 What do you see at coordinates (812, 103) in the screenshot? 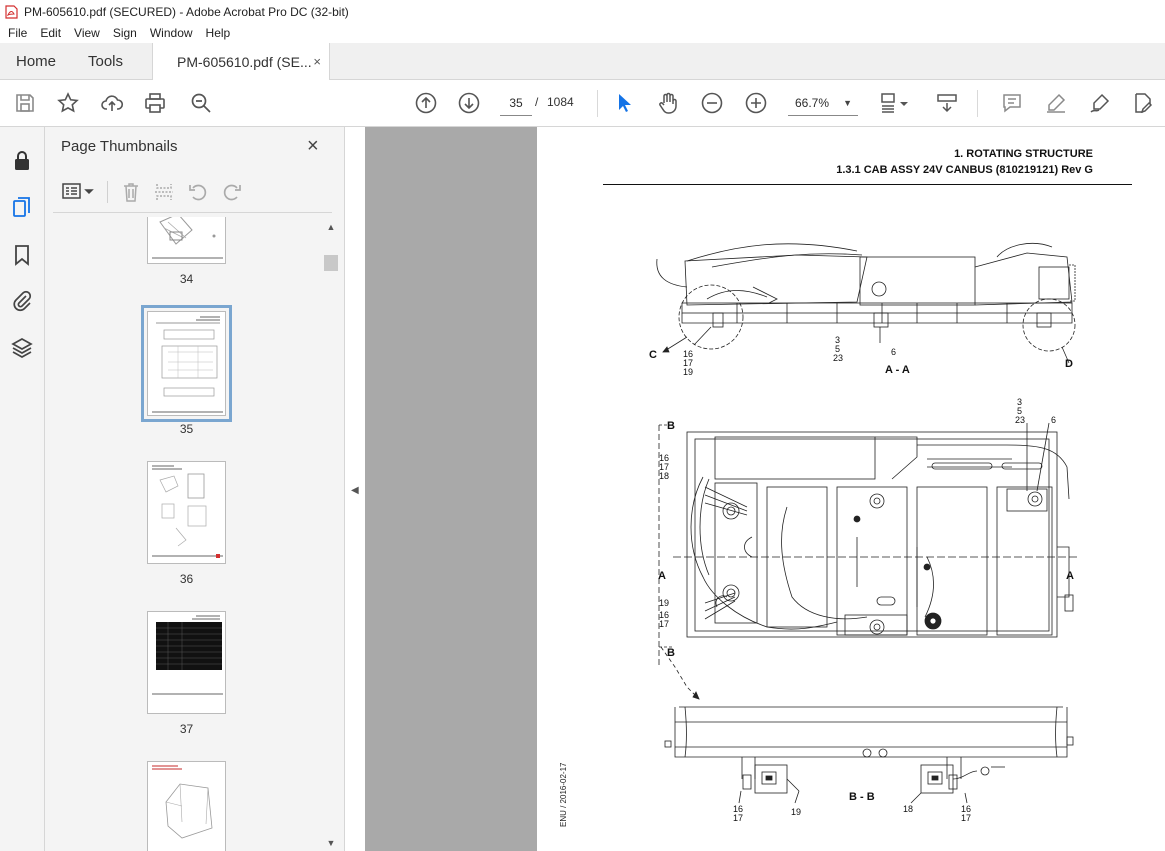
I see `zoom-level-value: 66.7%` at bounding box center [812, 103].